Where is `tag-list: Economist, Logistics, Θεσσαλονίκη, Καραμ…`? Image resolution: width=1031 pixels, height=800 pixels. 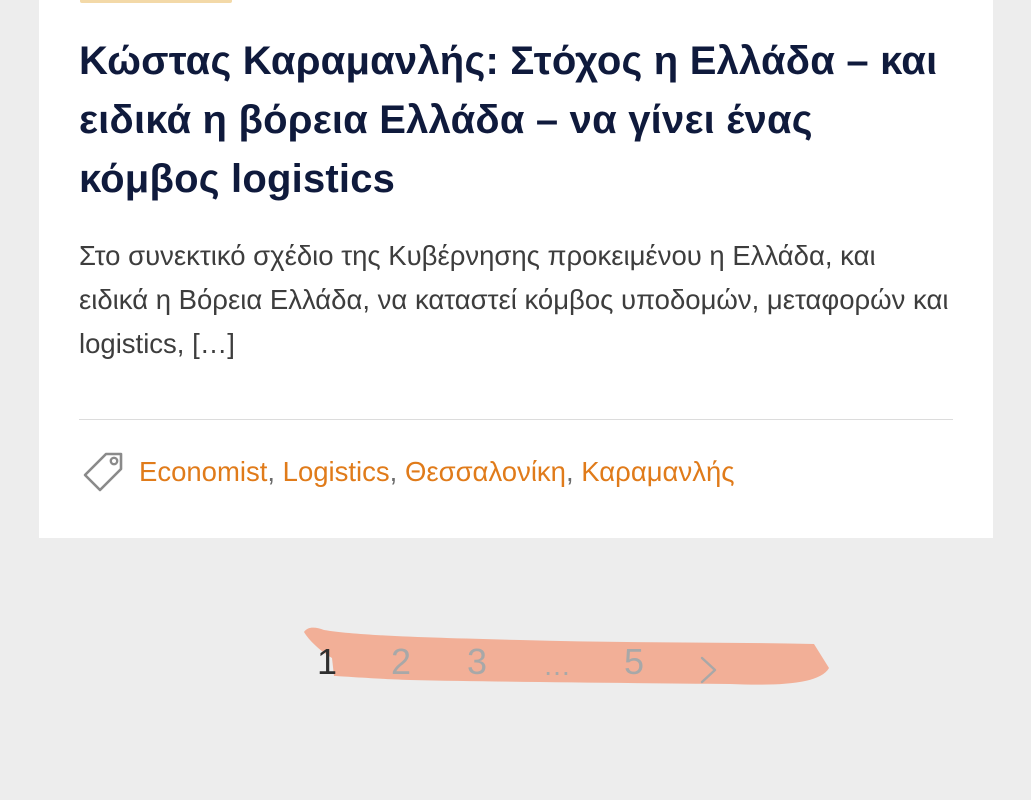
tag-list: Economist, Logistics, Θεσσαλονίκη, Καραμ… is located at coordinates (437, 472).